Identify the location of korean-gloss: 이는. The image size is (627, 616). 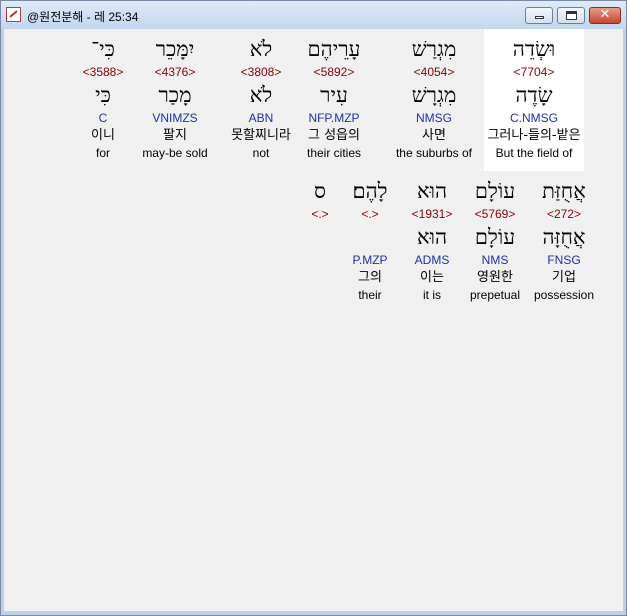
(432, 277).